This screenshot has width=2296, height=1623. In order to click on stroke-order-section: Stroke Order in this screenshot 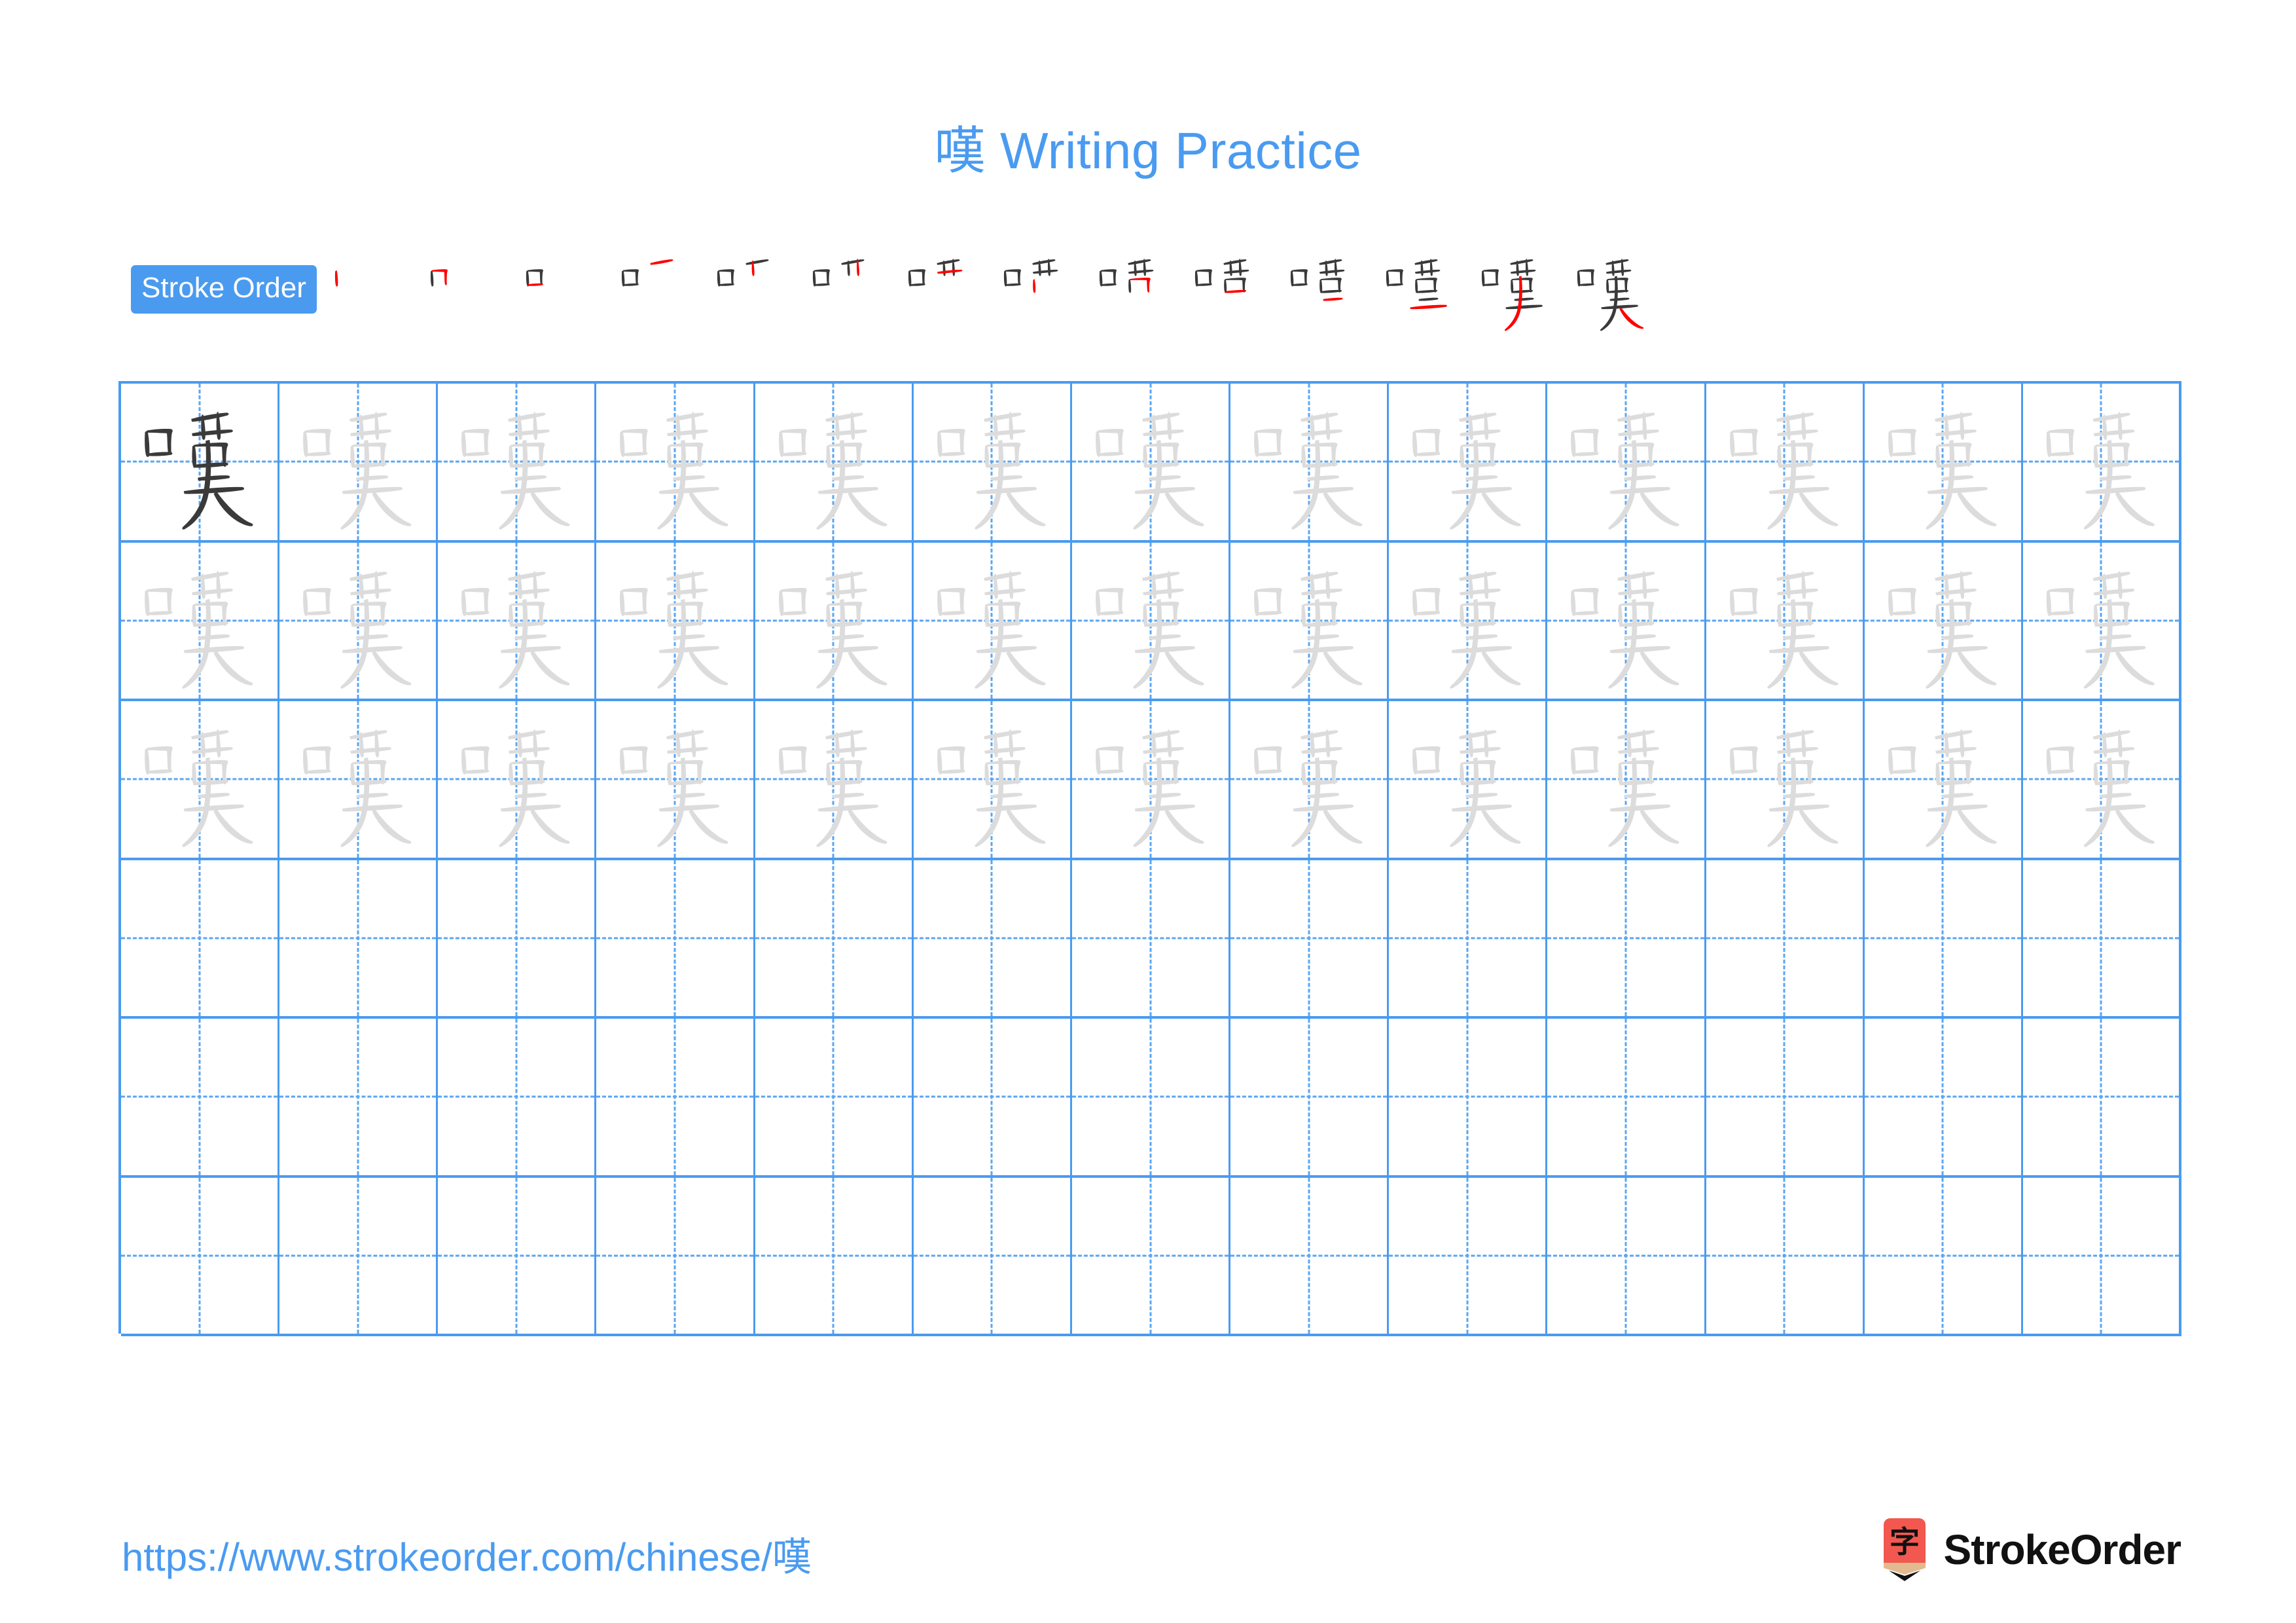, I will do `click(1158, 290)`.